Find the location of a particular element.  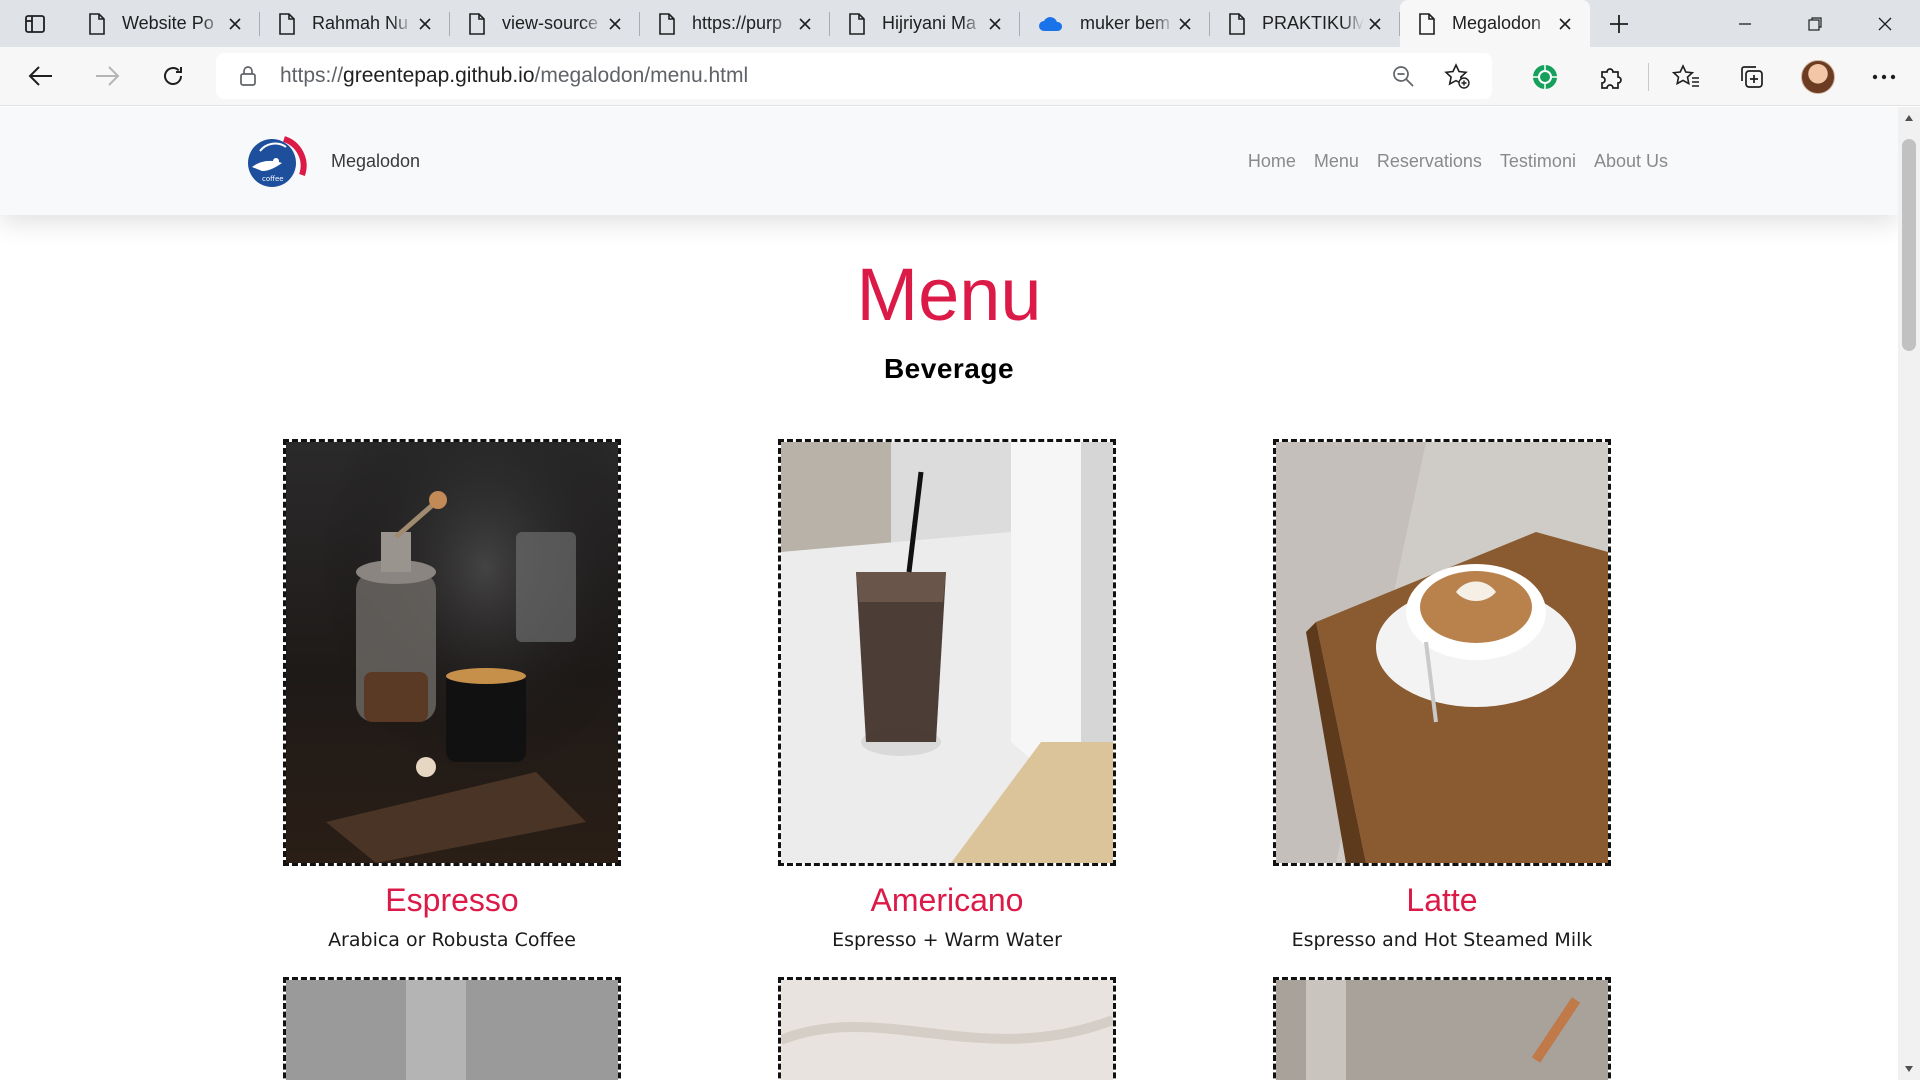

refresh-button is located at coordinates (173, 76).